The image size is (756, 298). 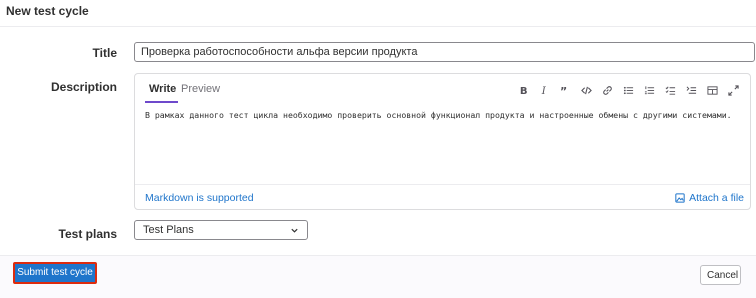 What do you see at coordinates (691, 90) in the screenshot?
I see `collapsible-icon` at bounding box center [691, 90].